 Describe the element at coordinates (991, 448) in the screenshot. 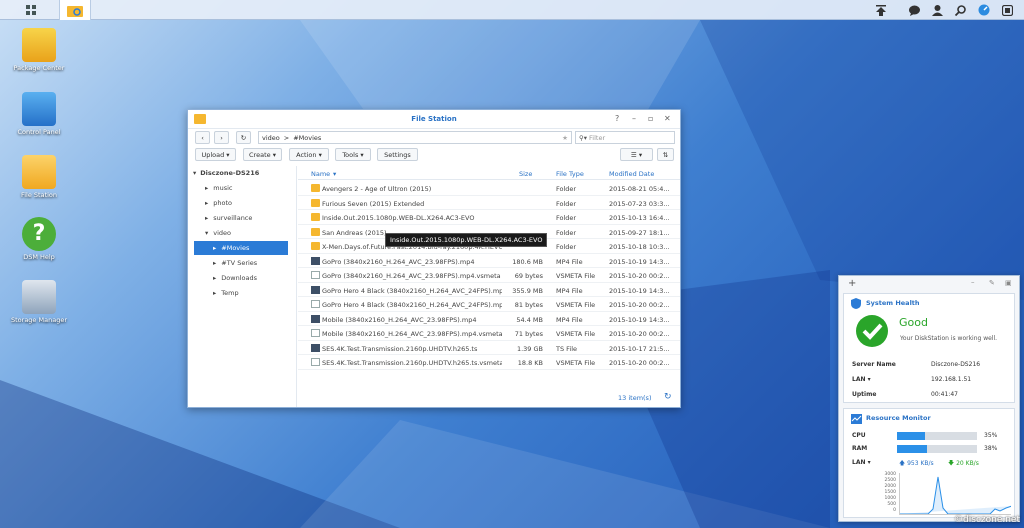

I see `ram-value: 38%` at that location.